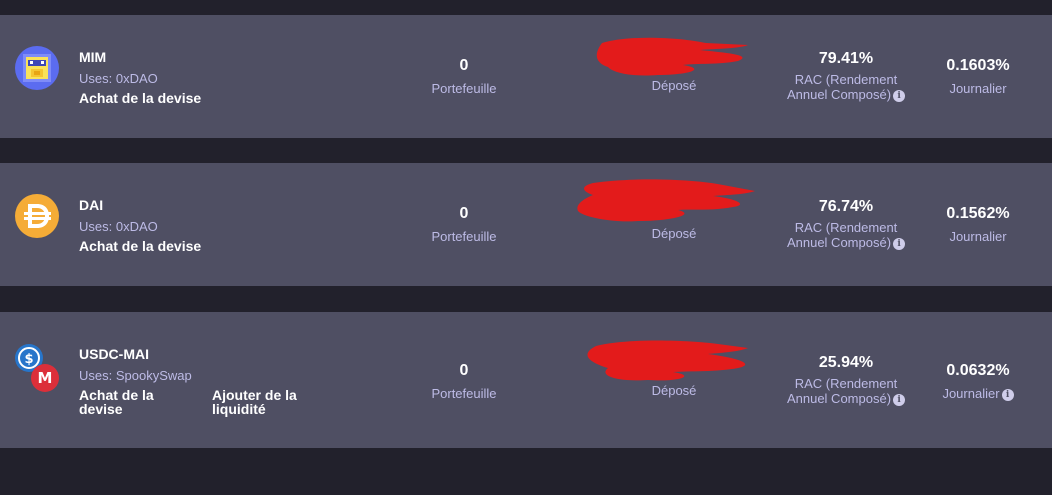 The image size is (1052, 495). I want to click on daily-rate-value: 0.0632%, so click(978, 370).